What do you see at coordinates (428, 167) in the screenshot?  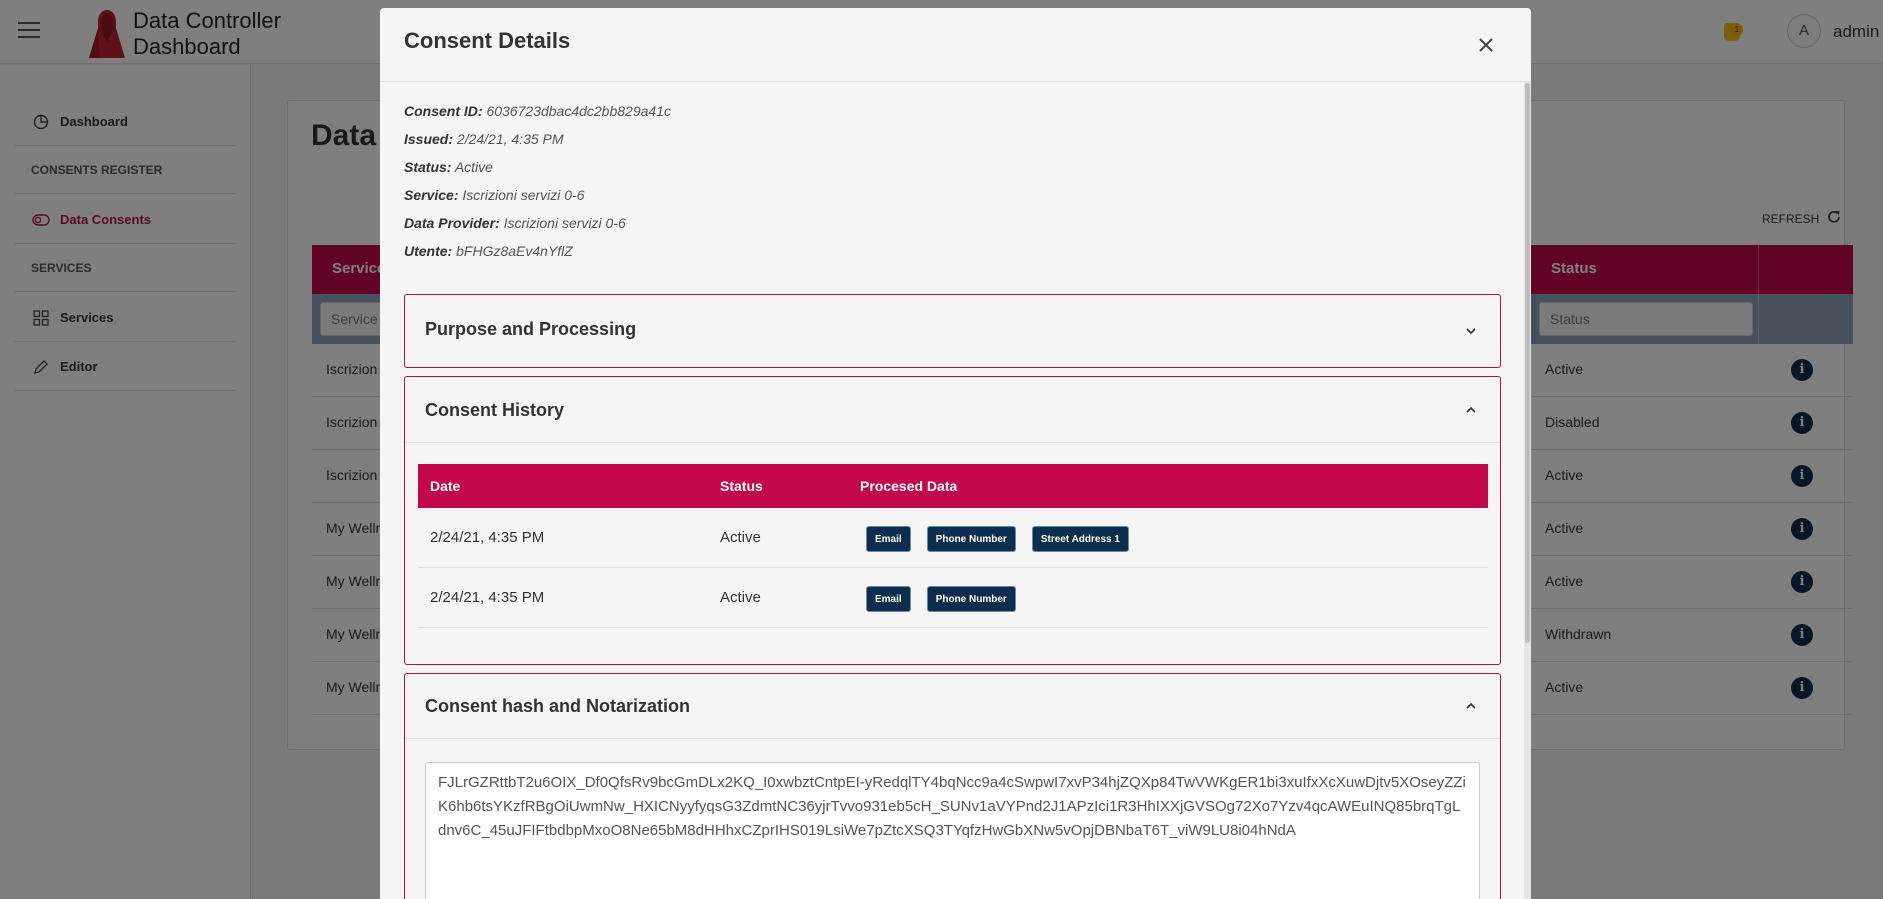 I see `status-label: Status:` at bounding box center [428, 167].